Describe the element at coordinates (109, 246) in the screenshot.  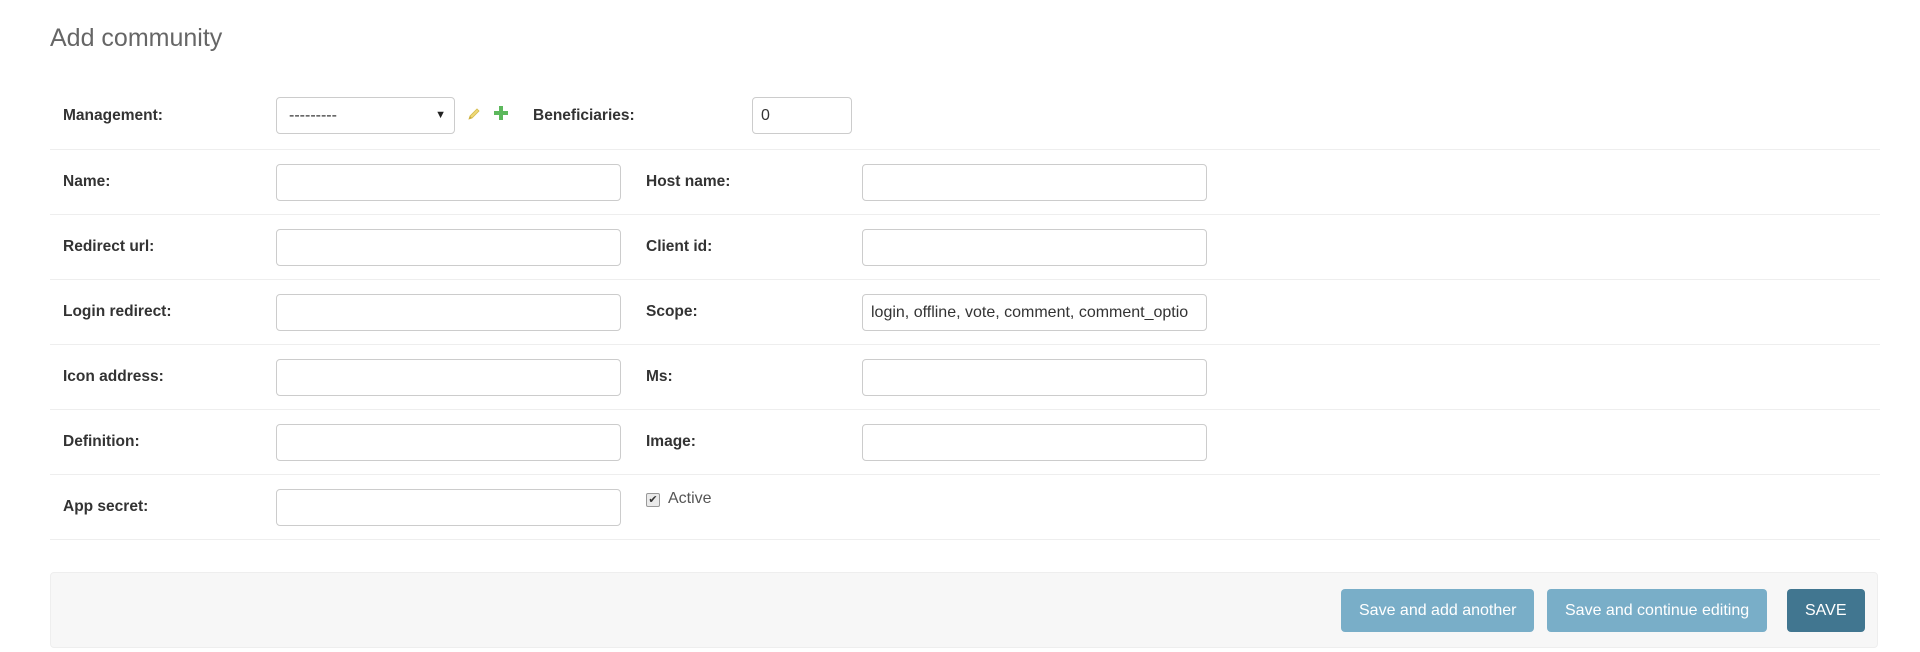
I see `redirect-url-label: Redirect url:` at that location.